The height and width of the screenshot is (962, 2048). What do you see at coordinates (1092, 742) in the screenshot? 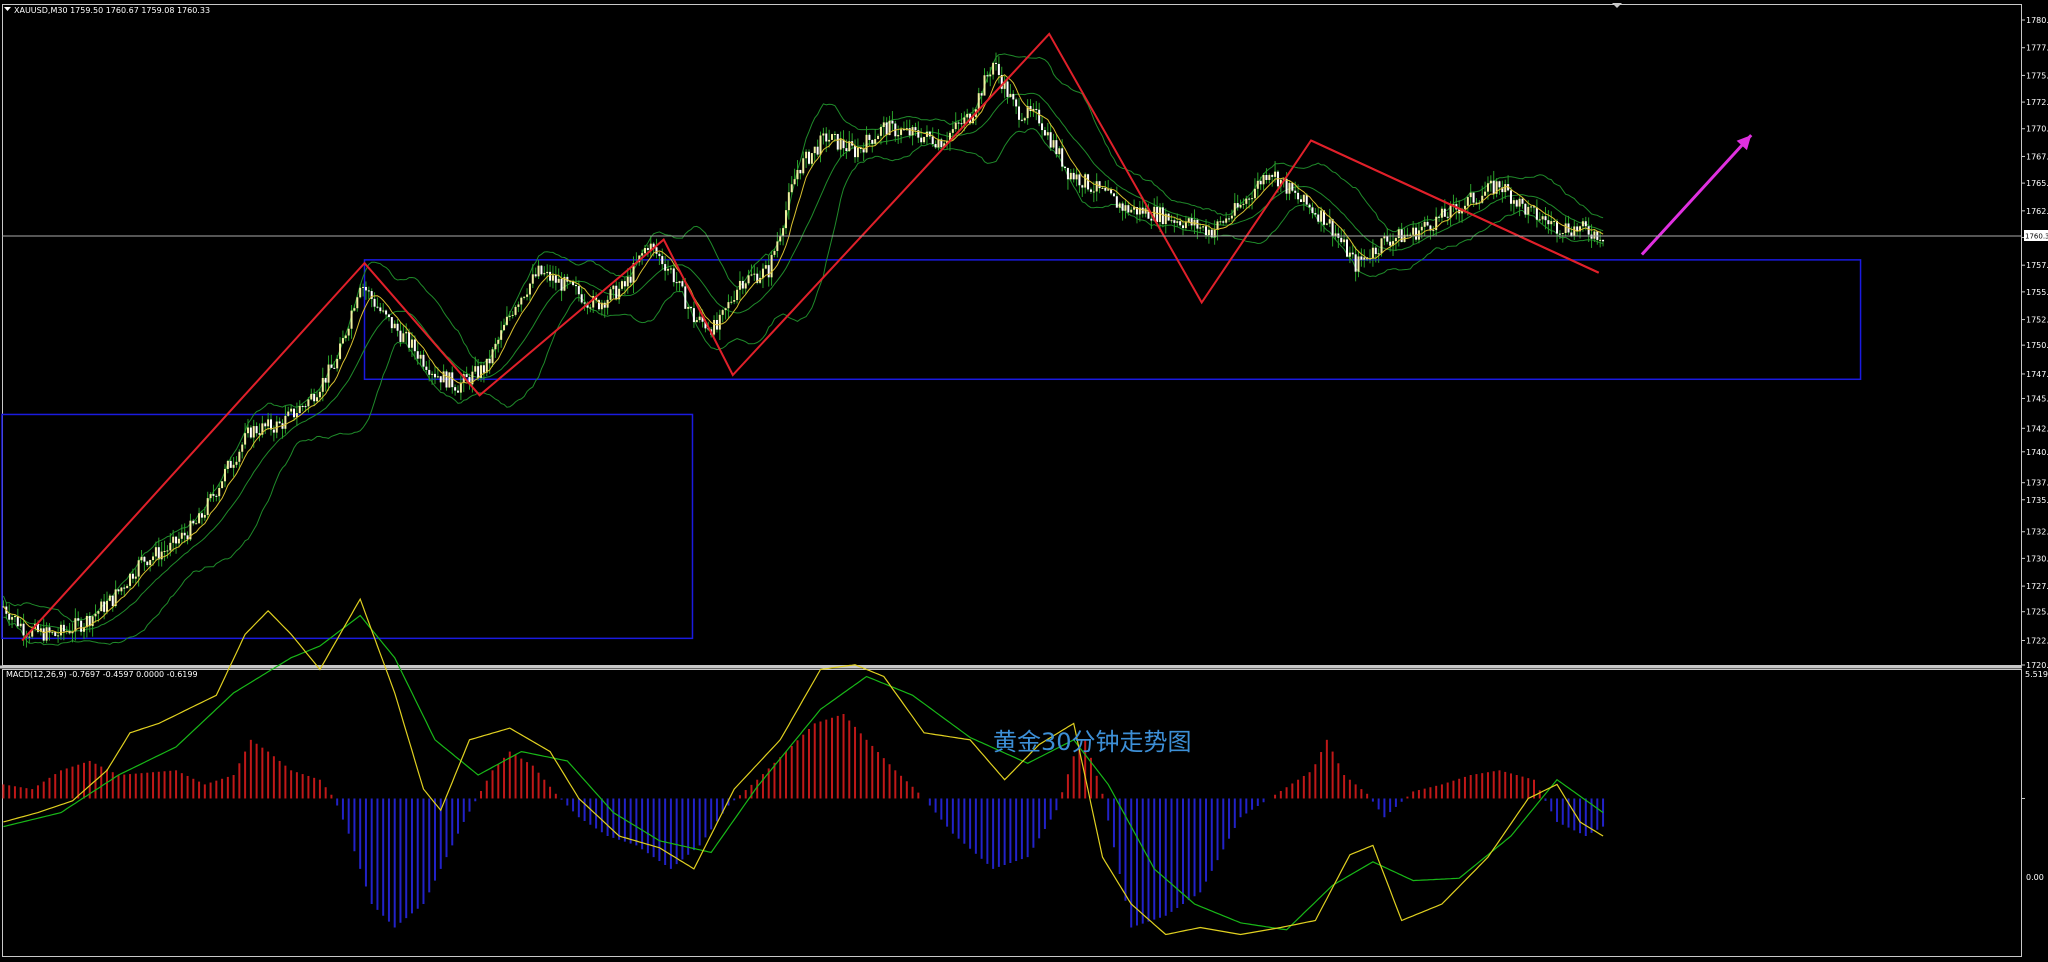
I see `chart-caption: 黄金30分钟走势图` at bounding box center [1092, 742].